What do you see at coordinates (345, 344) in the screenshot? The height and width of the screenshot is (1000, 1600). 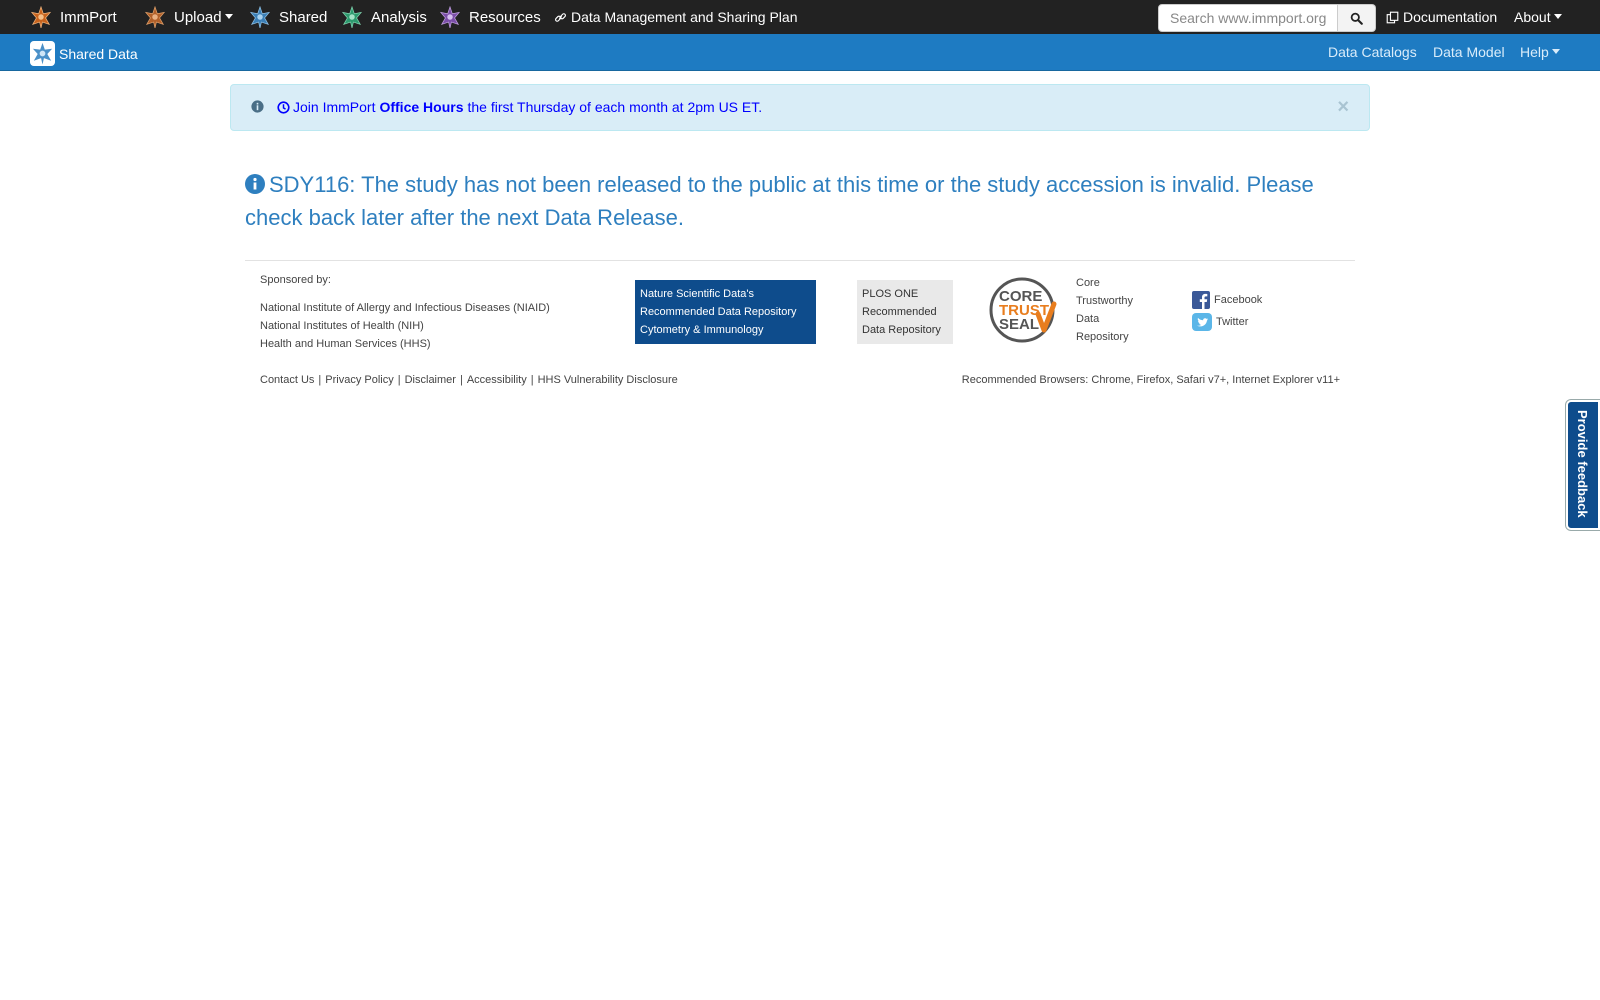 I see `sponsor-hhs: Health and Human Services (HHS)` at bounding box center [345, 344].